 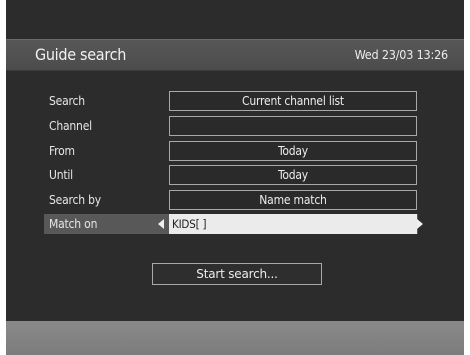 What do you see at coordinates (293, 200) in the screenshot?
I see `search-by-field: Name match` at bounding box center [293, 200].